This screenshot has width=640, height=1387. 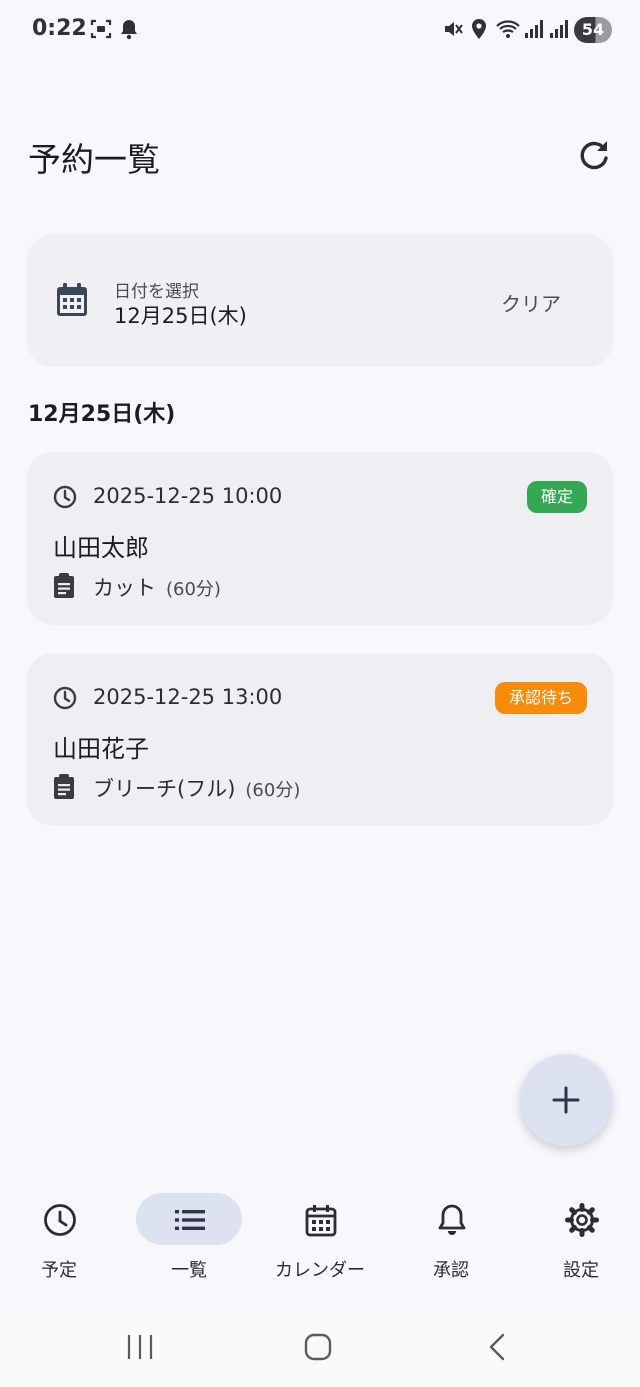 I want to click on nav-label: カレンダー, so click(x=320, y=1270).